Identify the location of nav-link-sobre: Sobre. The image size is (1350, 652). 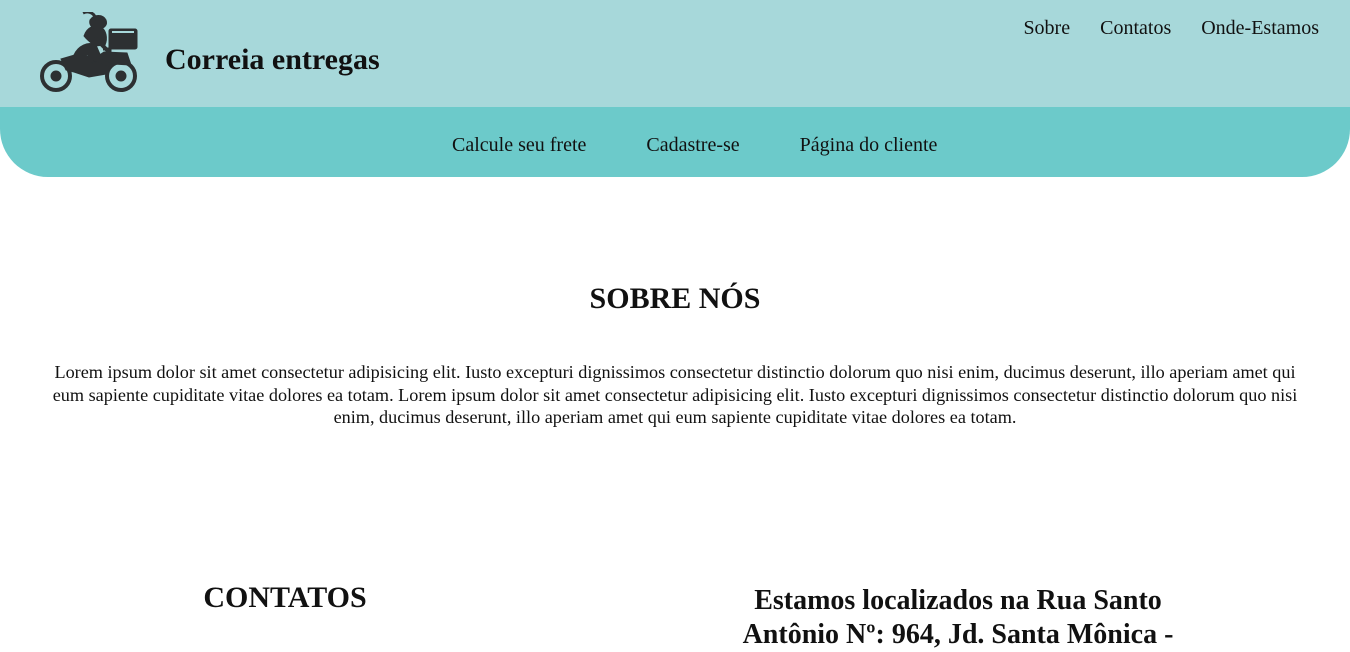
(1046, 28).